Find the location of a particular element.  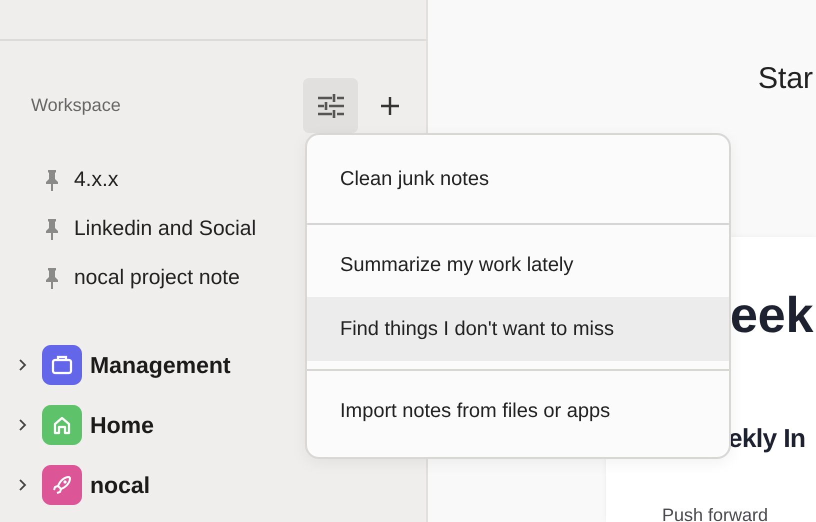

note-heading: ekly In is located at coordinates (767, 438).